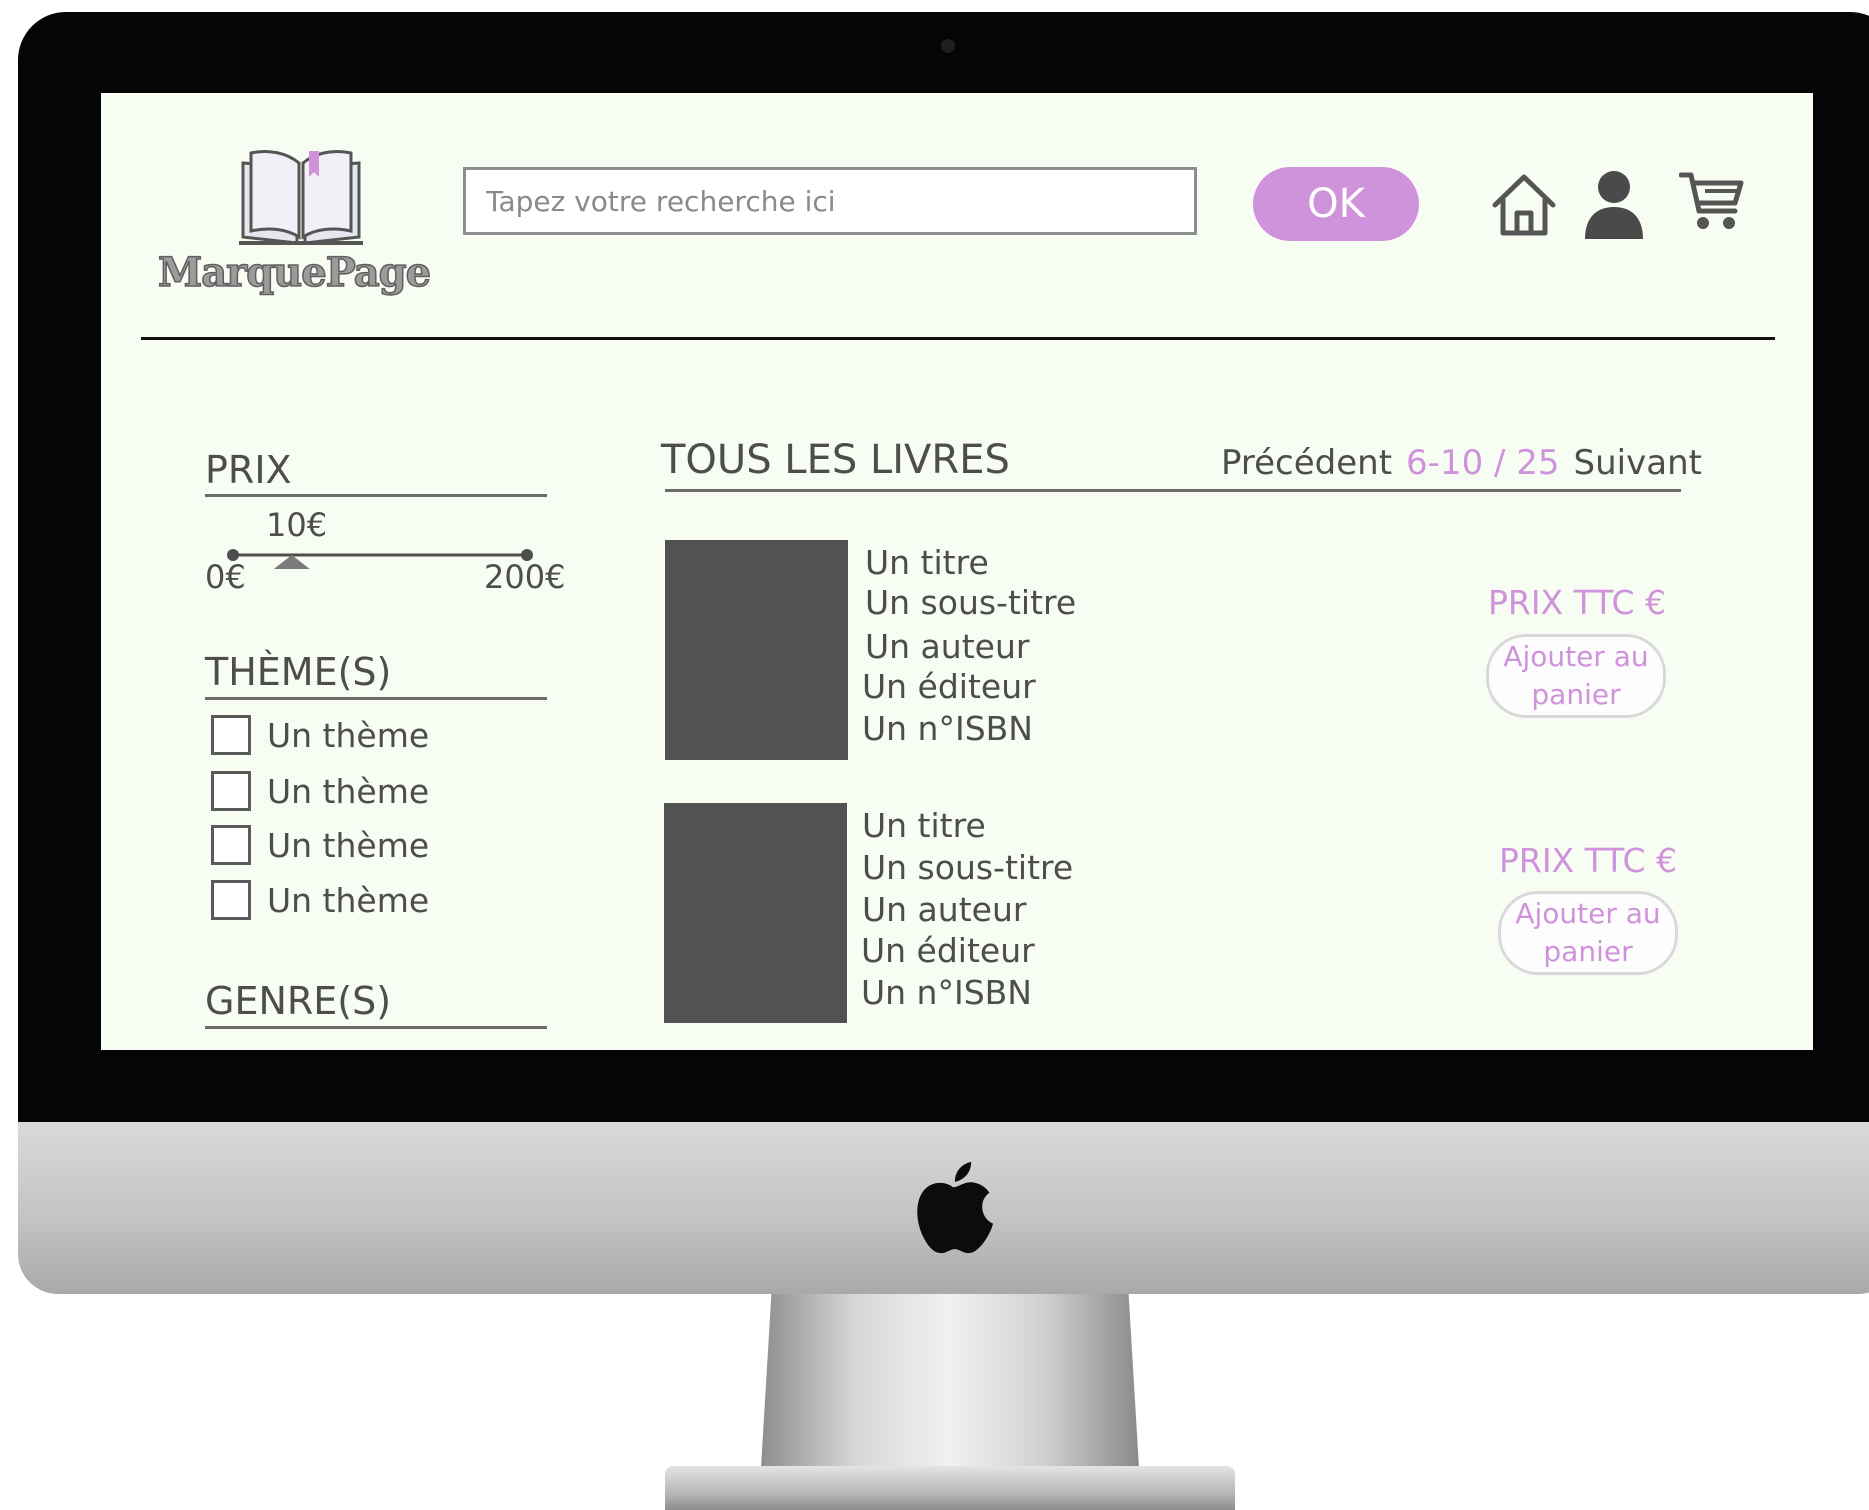 The width and height of the screenshot is (1869, 1510). Describe the element at coordinates (248, 470) in the screenshot. I see `price-filter-title: PRIX` at that location.